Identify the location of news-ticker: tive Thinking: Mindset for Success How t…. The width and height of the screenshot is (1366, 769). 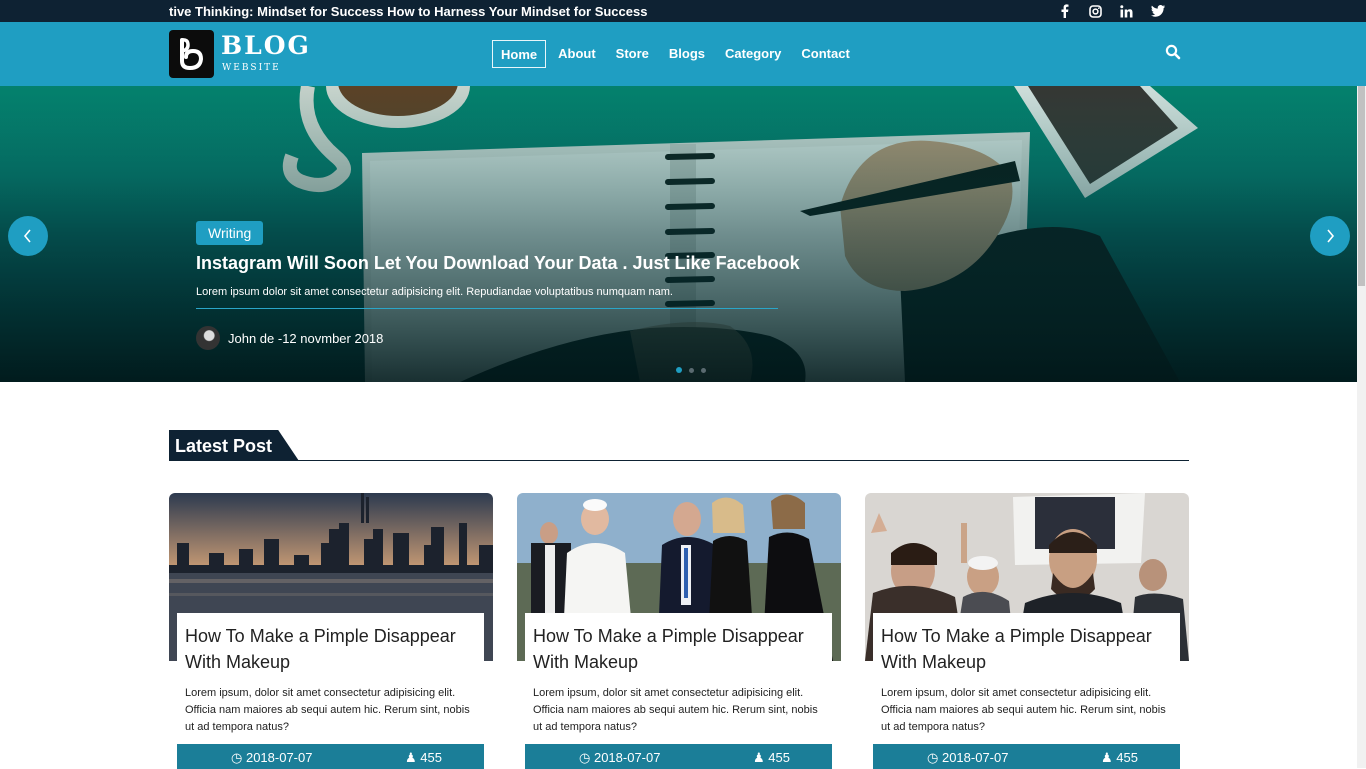
(469, 11).